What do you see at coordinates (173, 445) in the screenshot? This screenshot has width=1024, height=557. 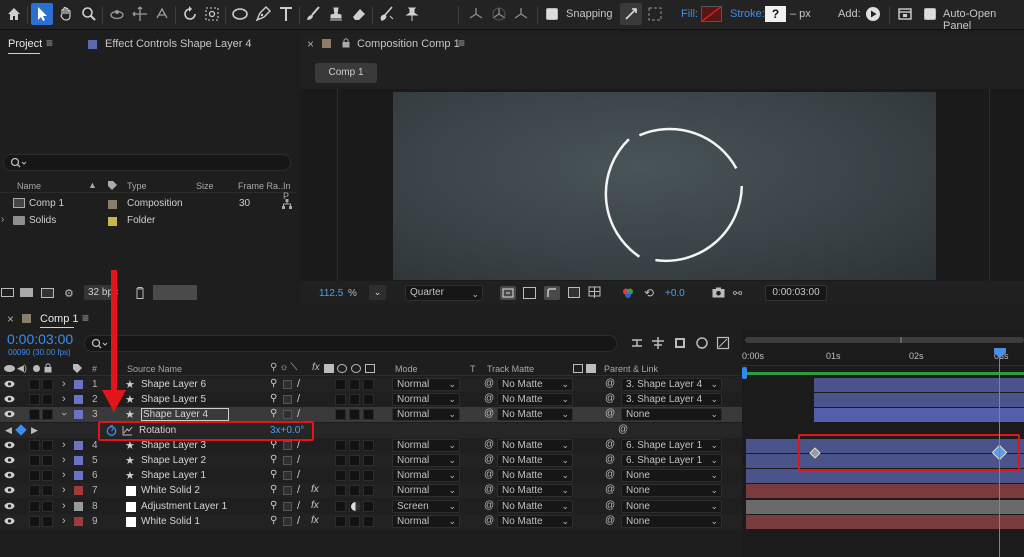 I see `layer-name: Shape Layer 3` at bounding box center [173, 445].